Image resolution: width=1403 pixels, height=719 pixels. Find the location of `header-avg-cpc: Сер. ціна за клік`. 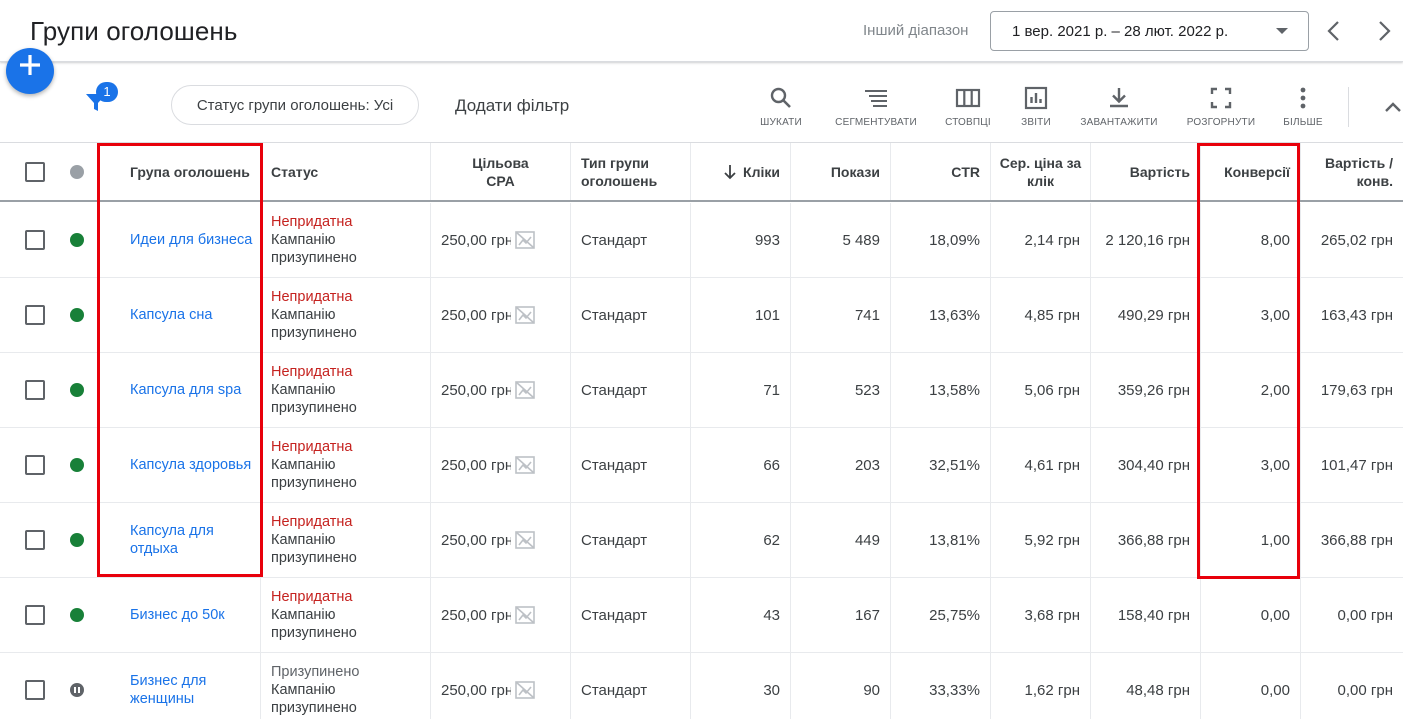

header-avg-cpc: Сер. ціна за клік is located at coordinates (1040, 171).